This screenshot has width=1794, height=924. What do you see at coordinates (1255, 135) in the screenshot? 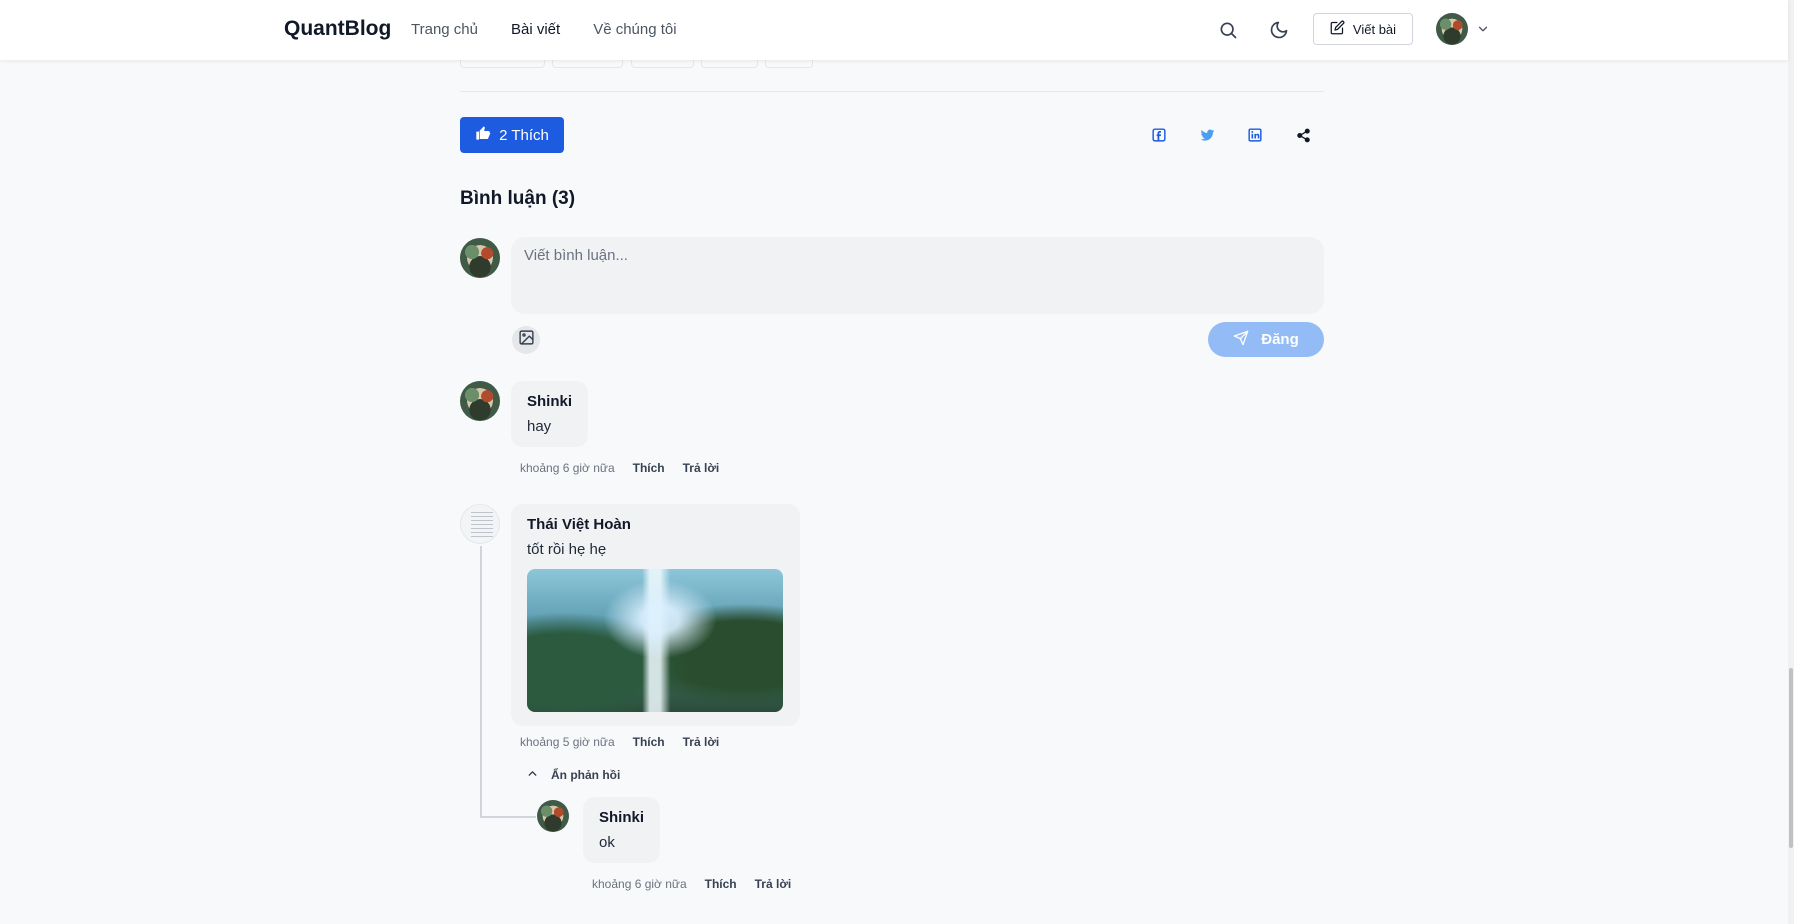
I see `linkedin-icon` at bounding box center [1255, 135].